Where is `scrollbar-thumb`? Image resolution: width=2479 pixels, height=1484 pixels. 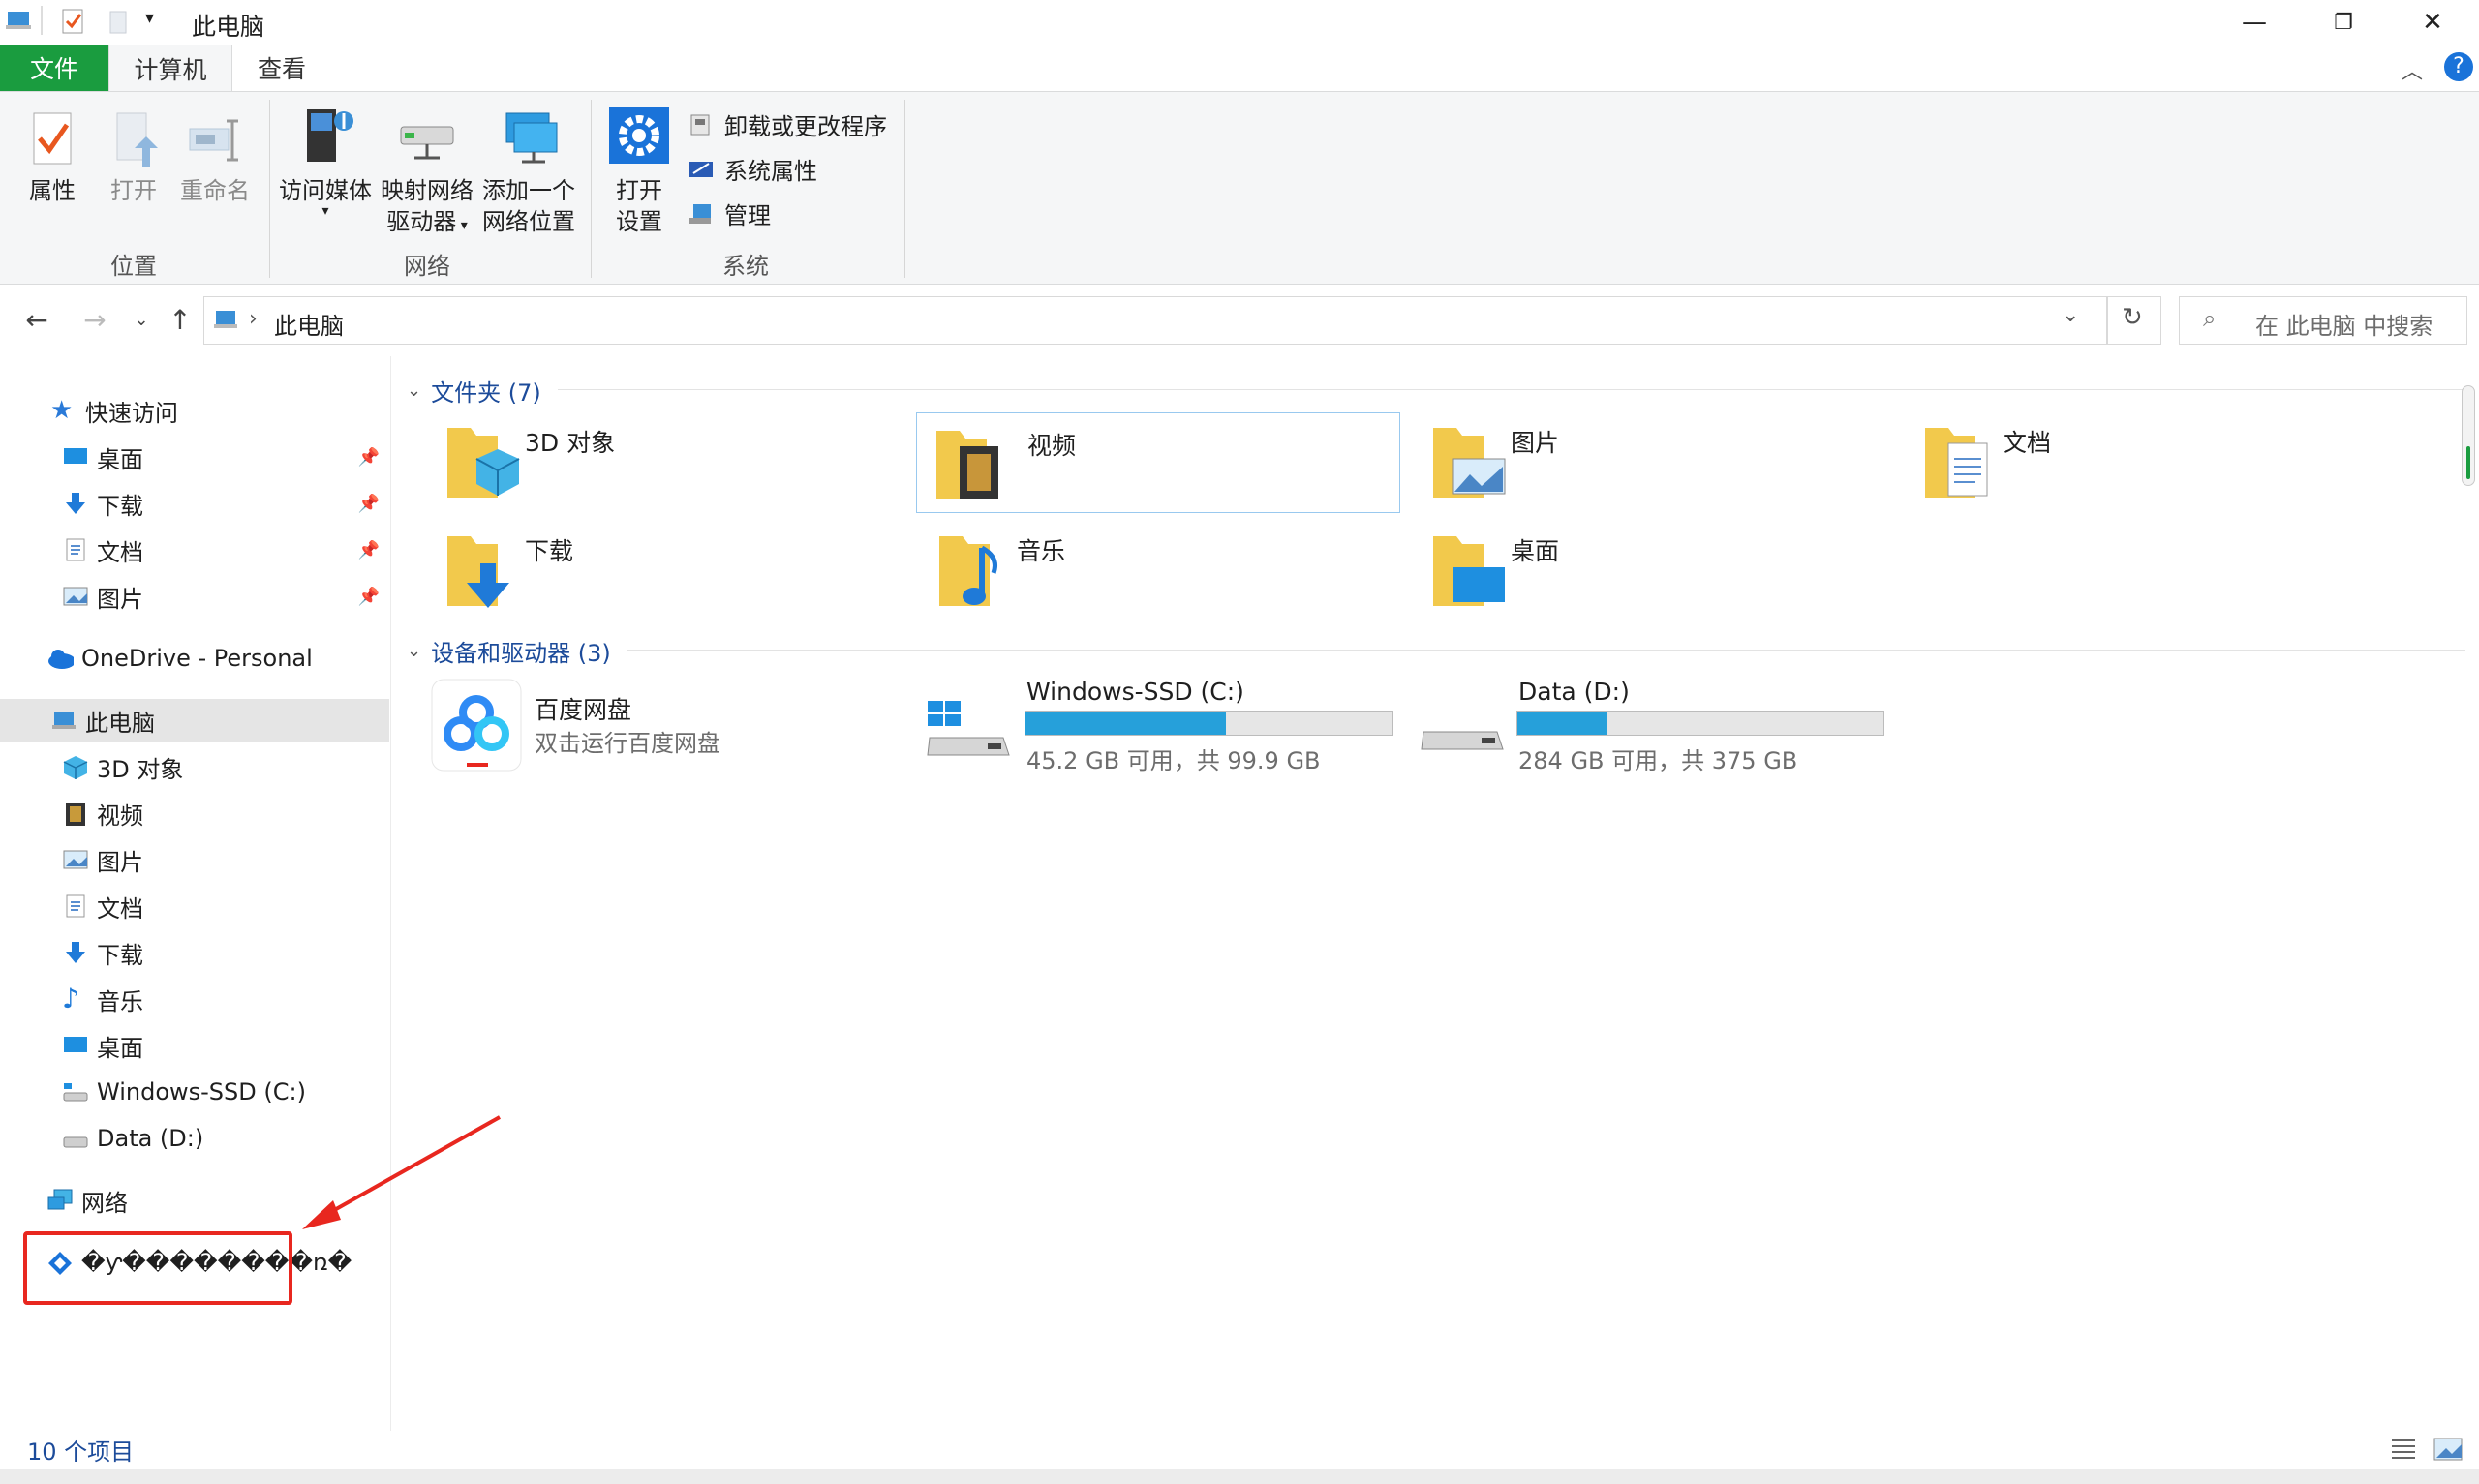 scrollbar-thumb is located at coordinates (2469, 435).